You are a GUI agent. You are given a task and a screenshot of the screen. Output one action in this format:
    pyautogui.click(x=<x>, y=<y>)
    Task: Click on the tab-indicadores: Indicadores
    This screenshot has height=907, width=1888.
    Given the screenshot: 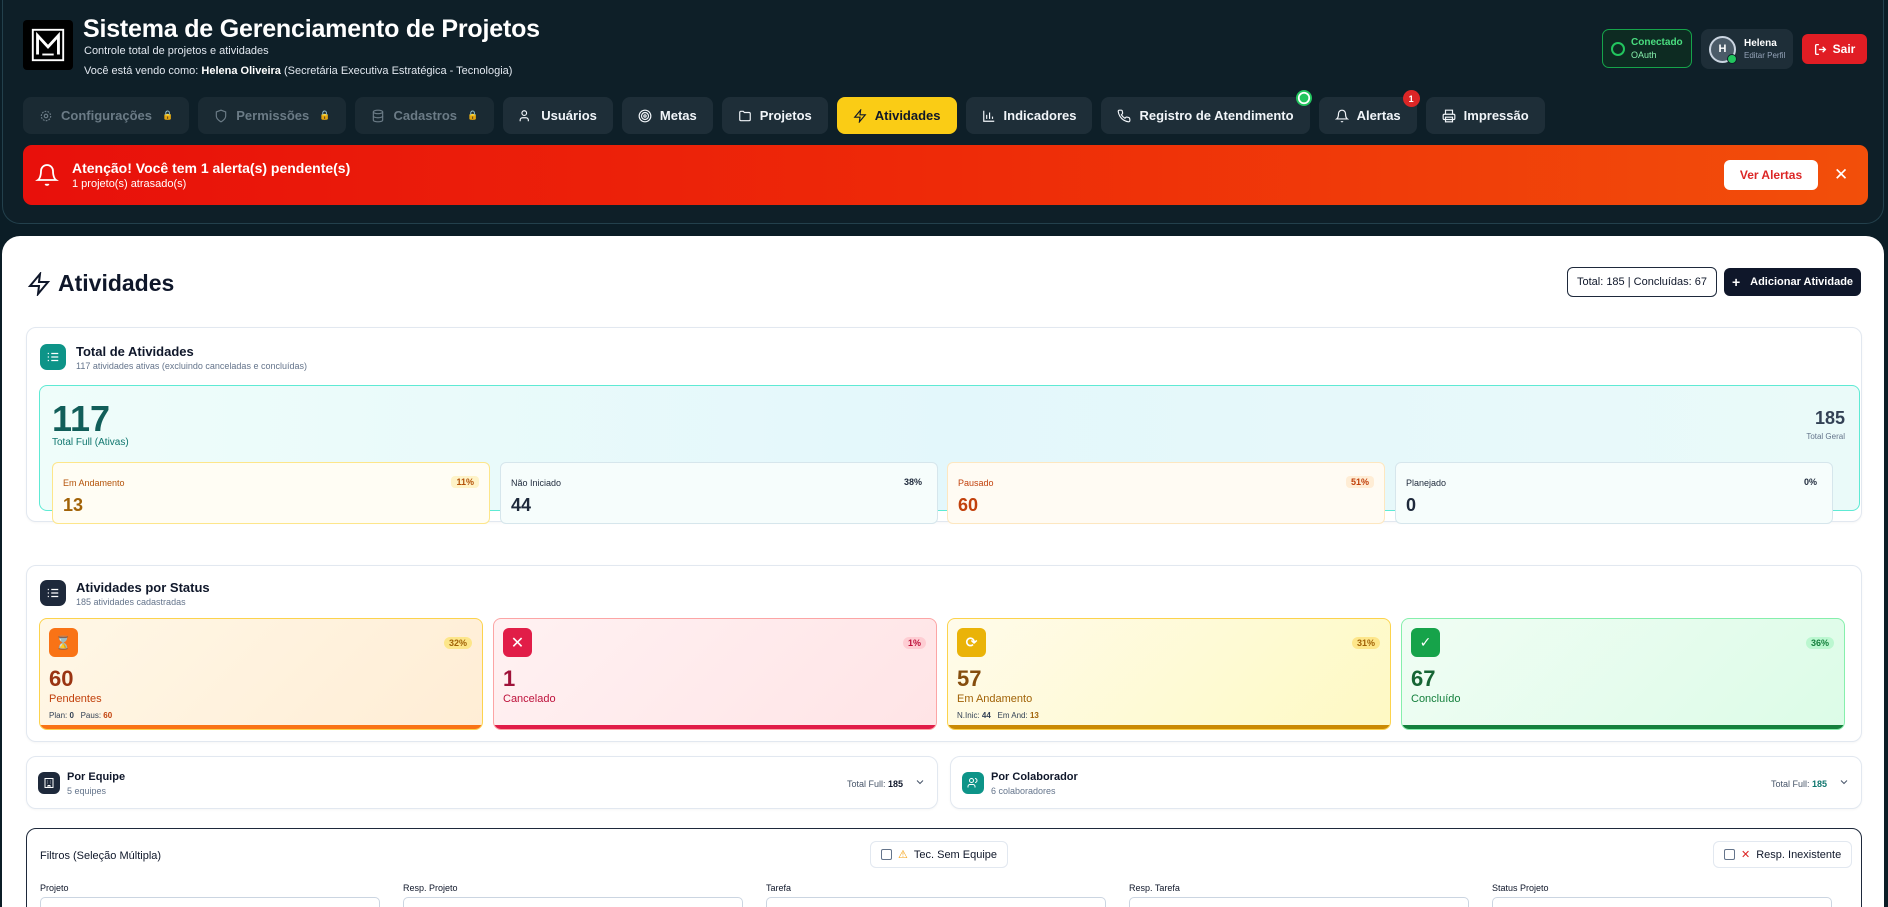 What is the action you would take?
    pyautogui.click(x=1029, y=115)
    